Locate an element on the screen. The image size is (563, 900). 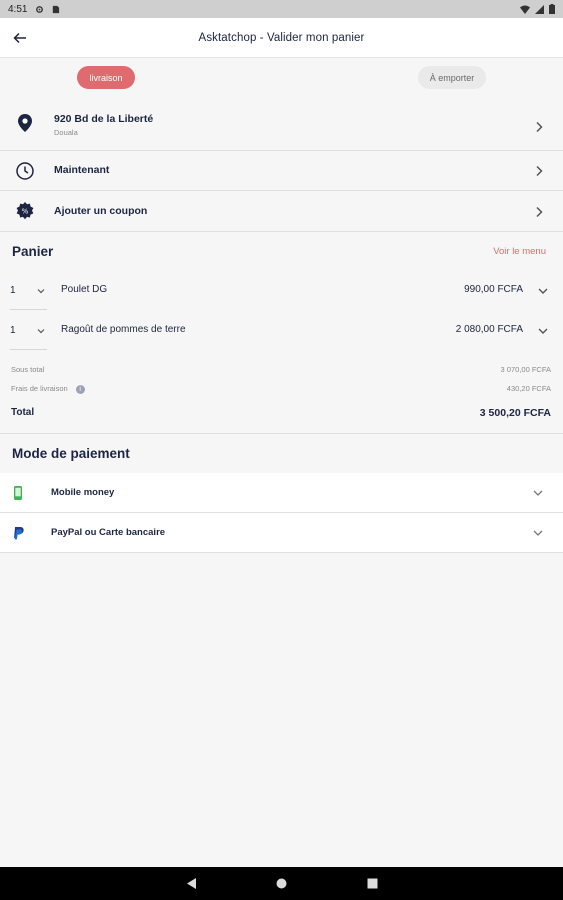
cart-item-price: 990,00 FCFA is located at coordinates (493, 289).